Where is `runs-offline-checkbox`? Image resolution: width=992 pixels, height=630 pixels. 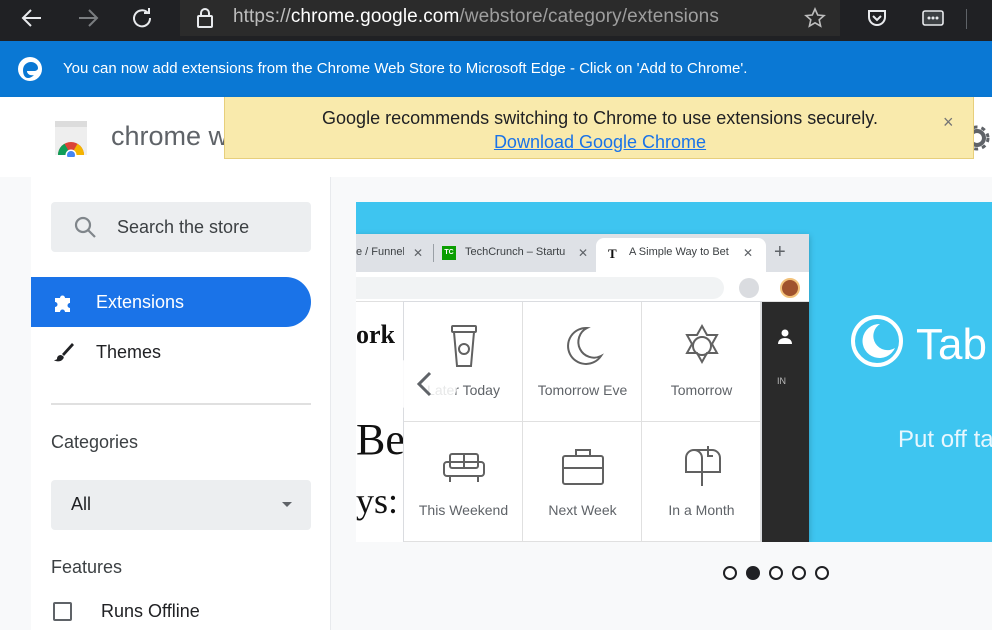 runs-offline-checkbox is located at coordinates (62, 611).